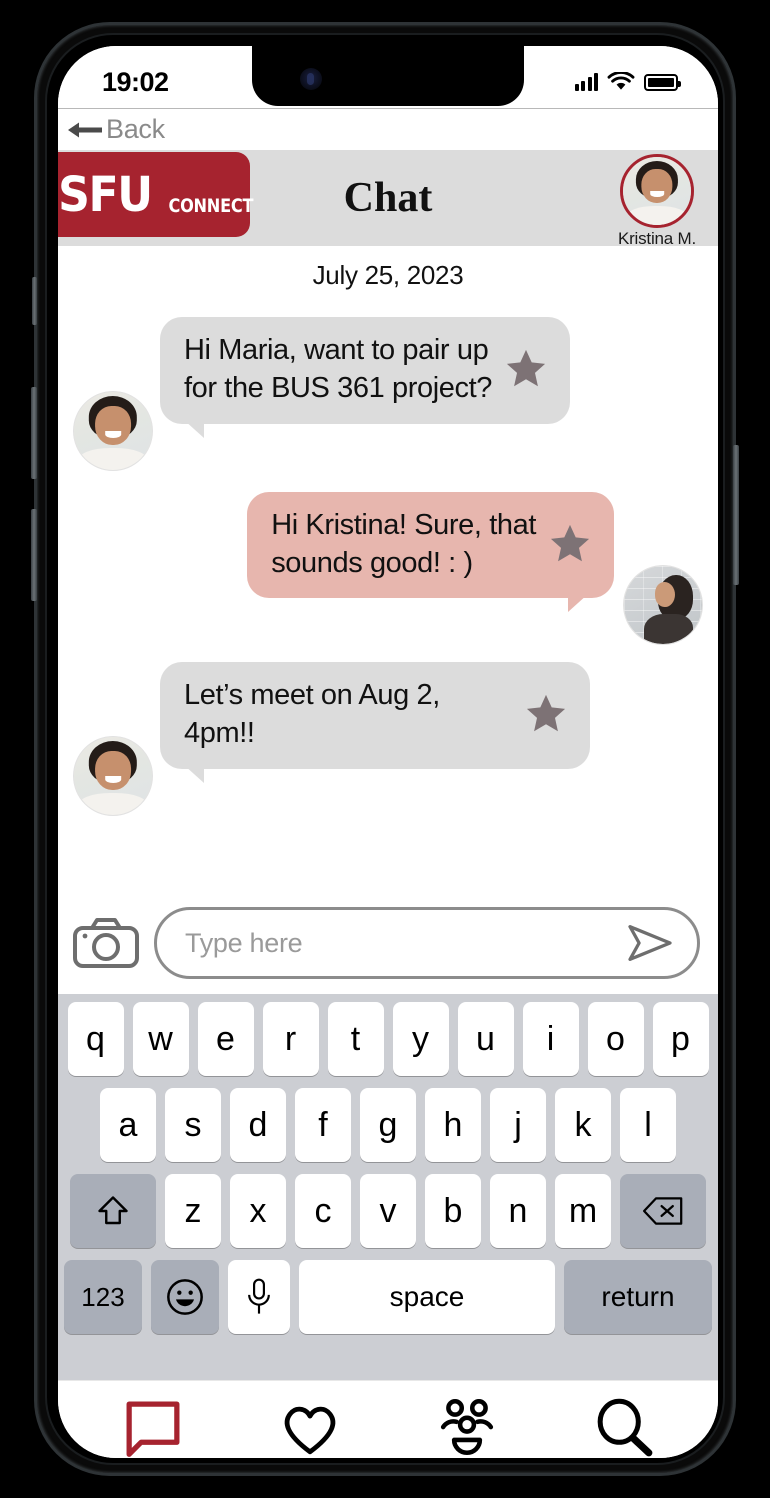 The height and width of the screenshot is (1498, 770). Describe the element at coordinates (736, 515) in the screenshot. I see `power-button` at that location.